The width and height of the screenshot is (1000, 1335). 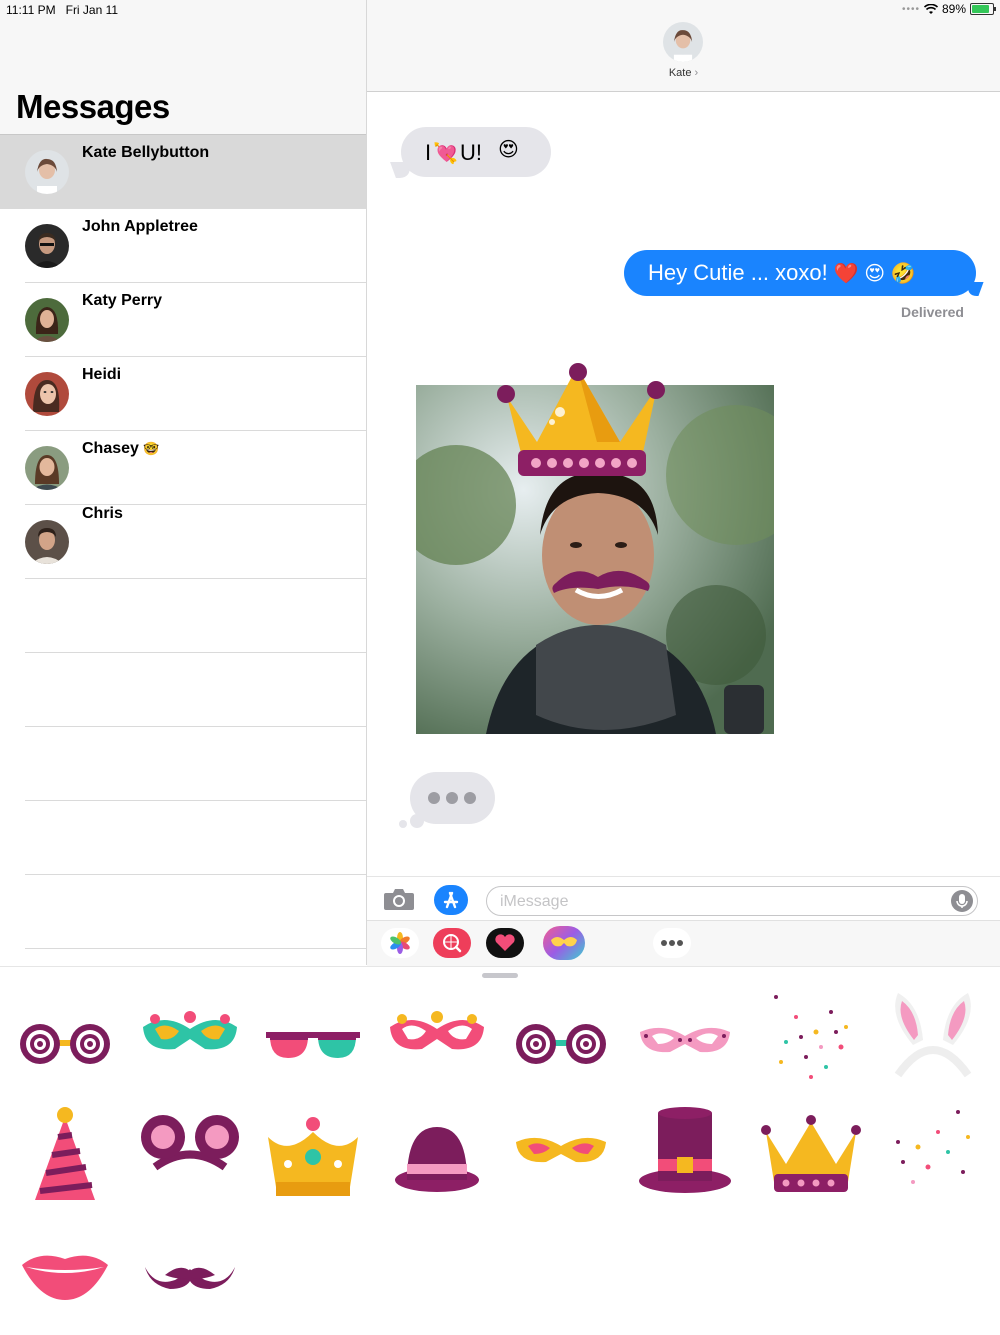 What do you see at coordinates (561, 1152) in the screenshot?
I see `sticker-yellow-mask` at bounding box center [561, 1152].